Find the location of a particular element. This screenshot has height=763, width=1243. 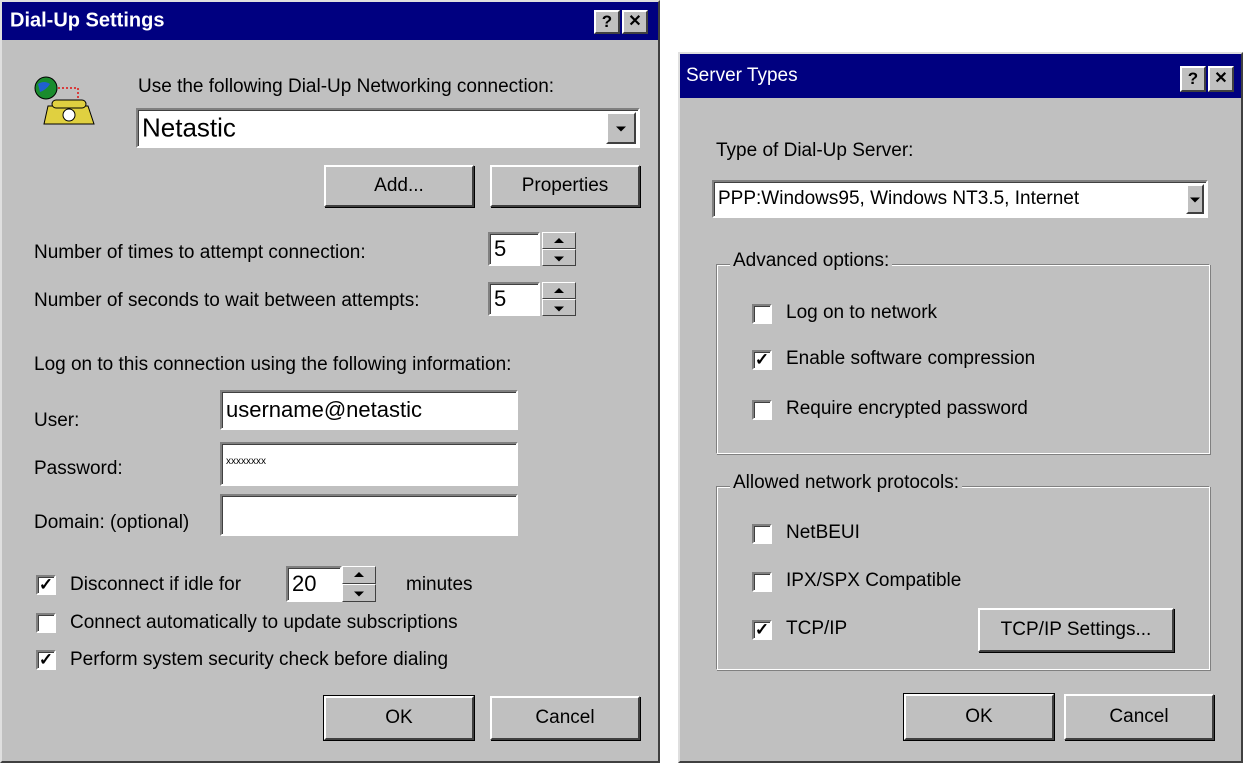

properties-button: Properties is located at coordinates (565, 186).